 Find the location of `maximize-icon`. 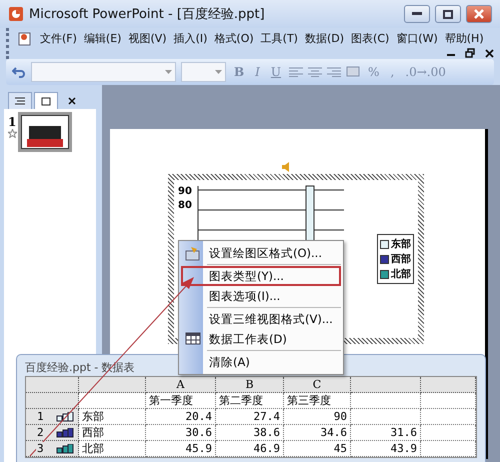

maximize-icon is located at coordinates (448, 14).